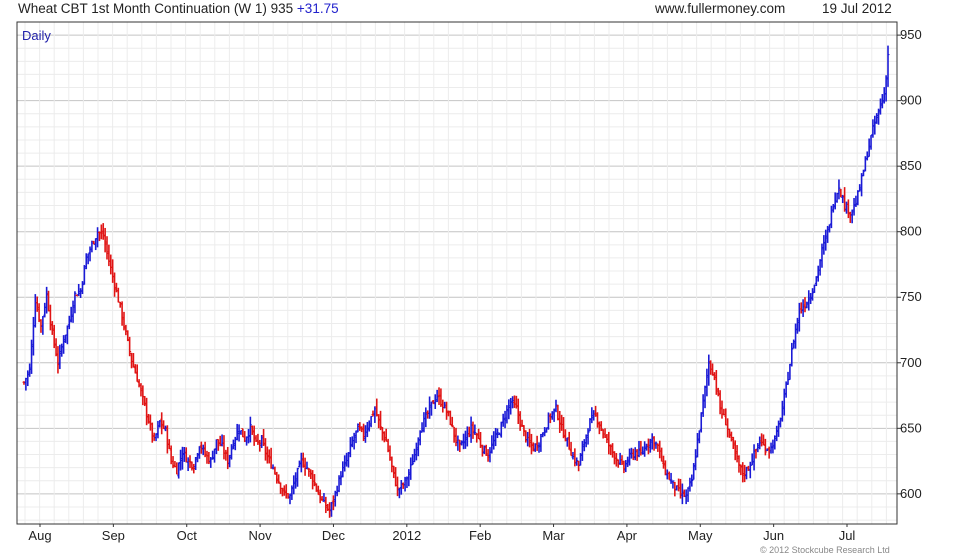 The height and width of the screenshot is (560, 980). I want to click on x-axis: Aug Sep Oct Nov Dec 2012 Feb Mar Apr May Jun Jul, so click(441, 533).